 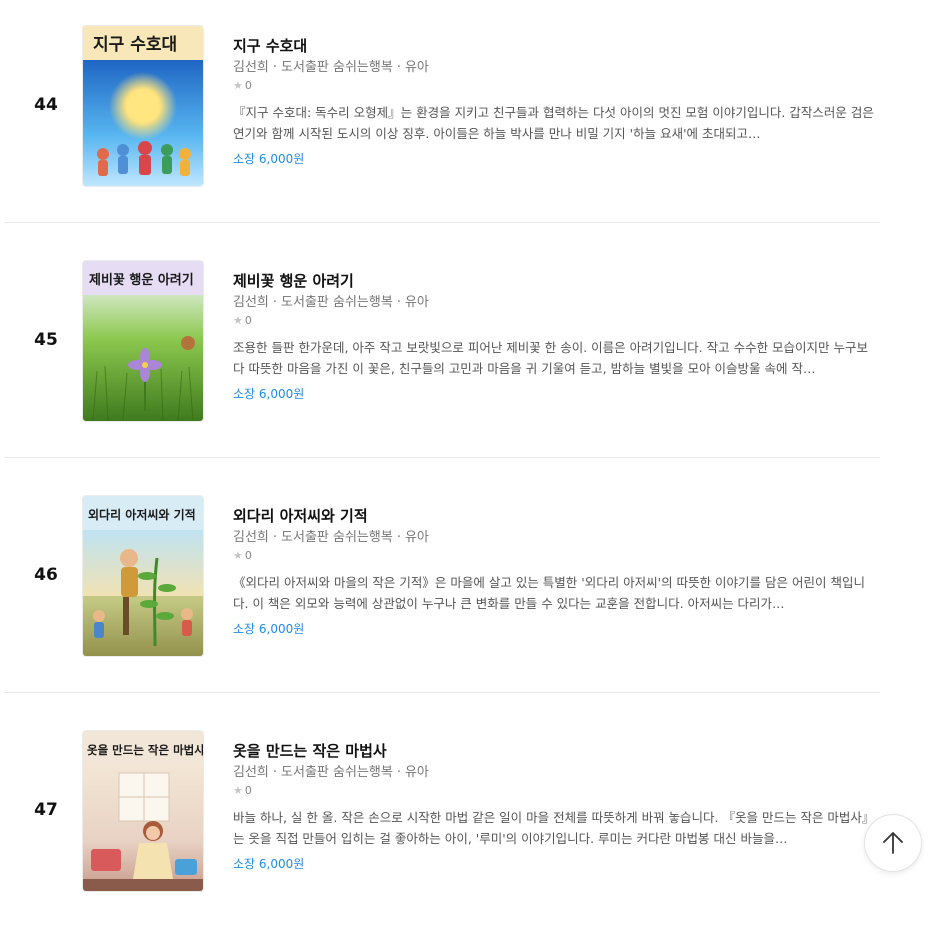 I want to click on cover-title: 지구 수호대, so click(x=135, y=45).